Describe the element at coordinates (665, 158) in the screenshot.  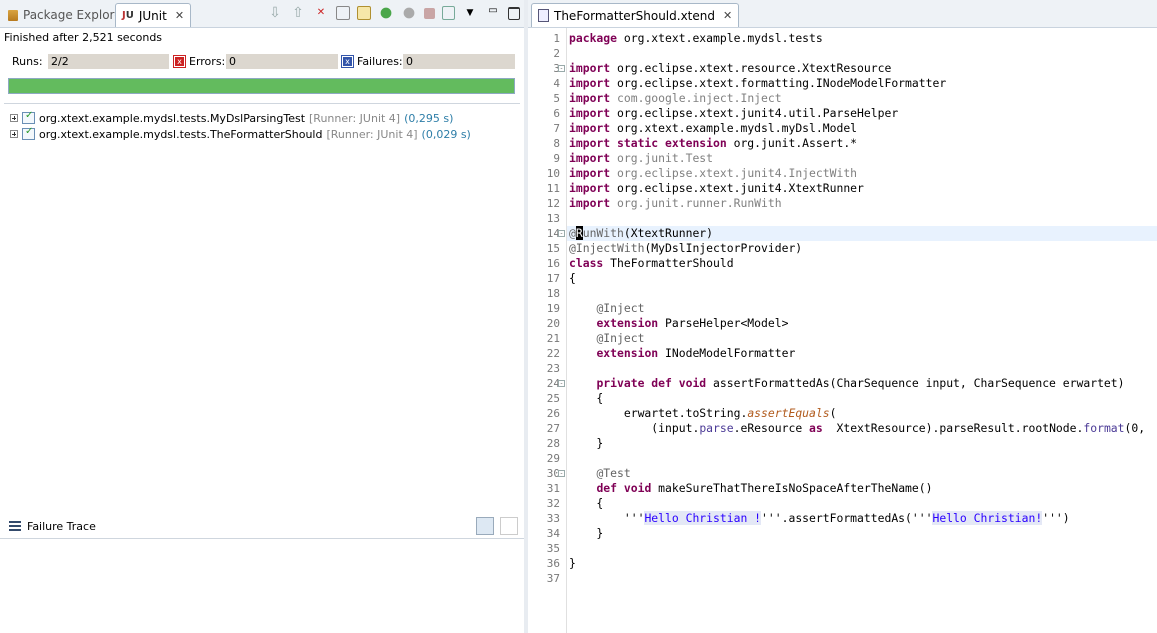
I see `code-token: org.junit.Test` at that location.